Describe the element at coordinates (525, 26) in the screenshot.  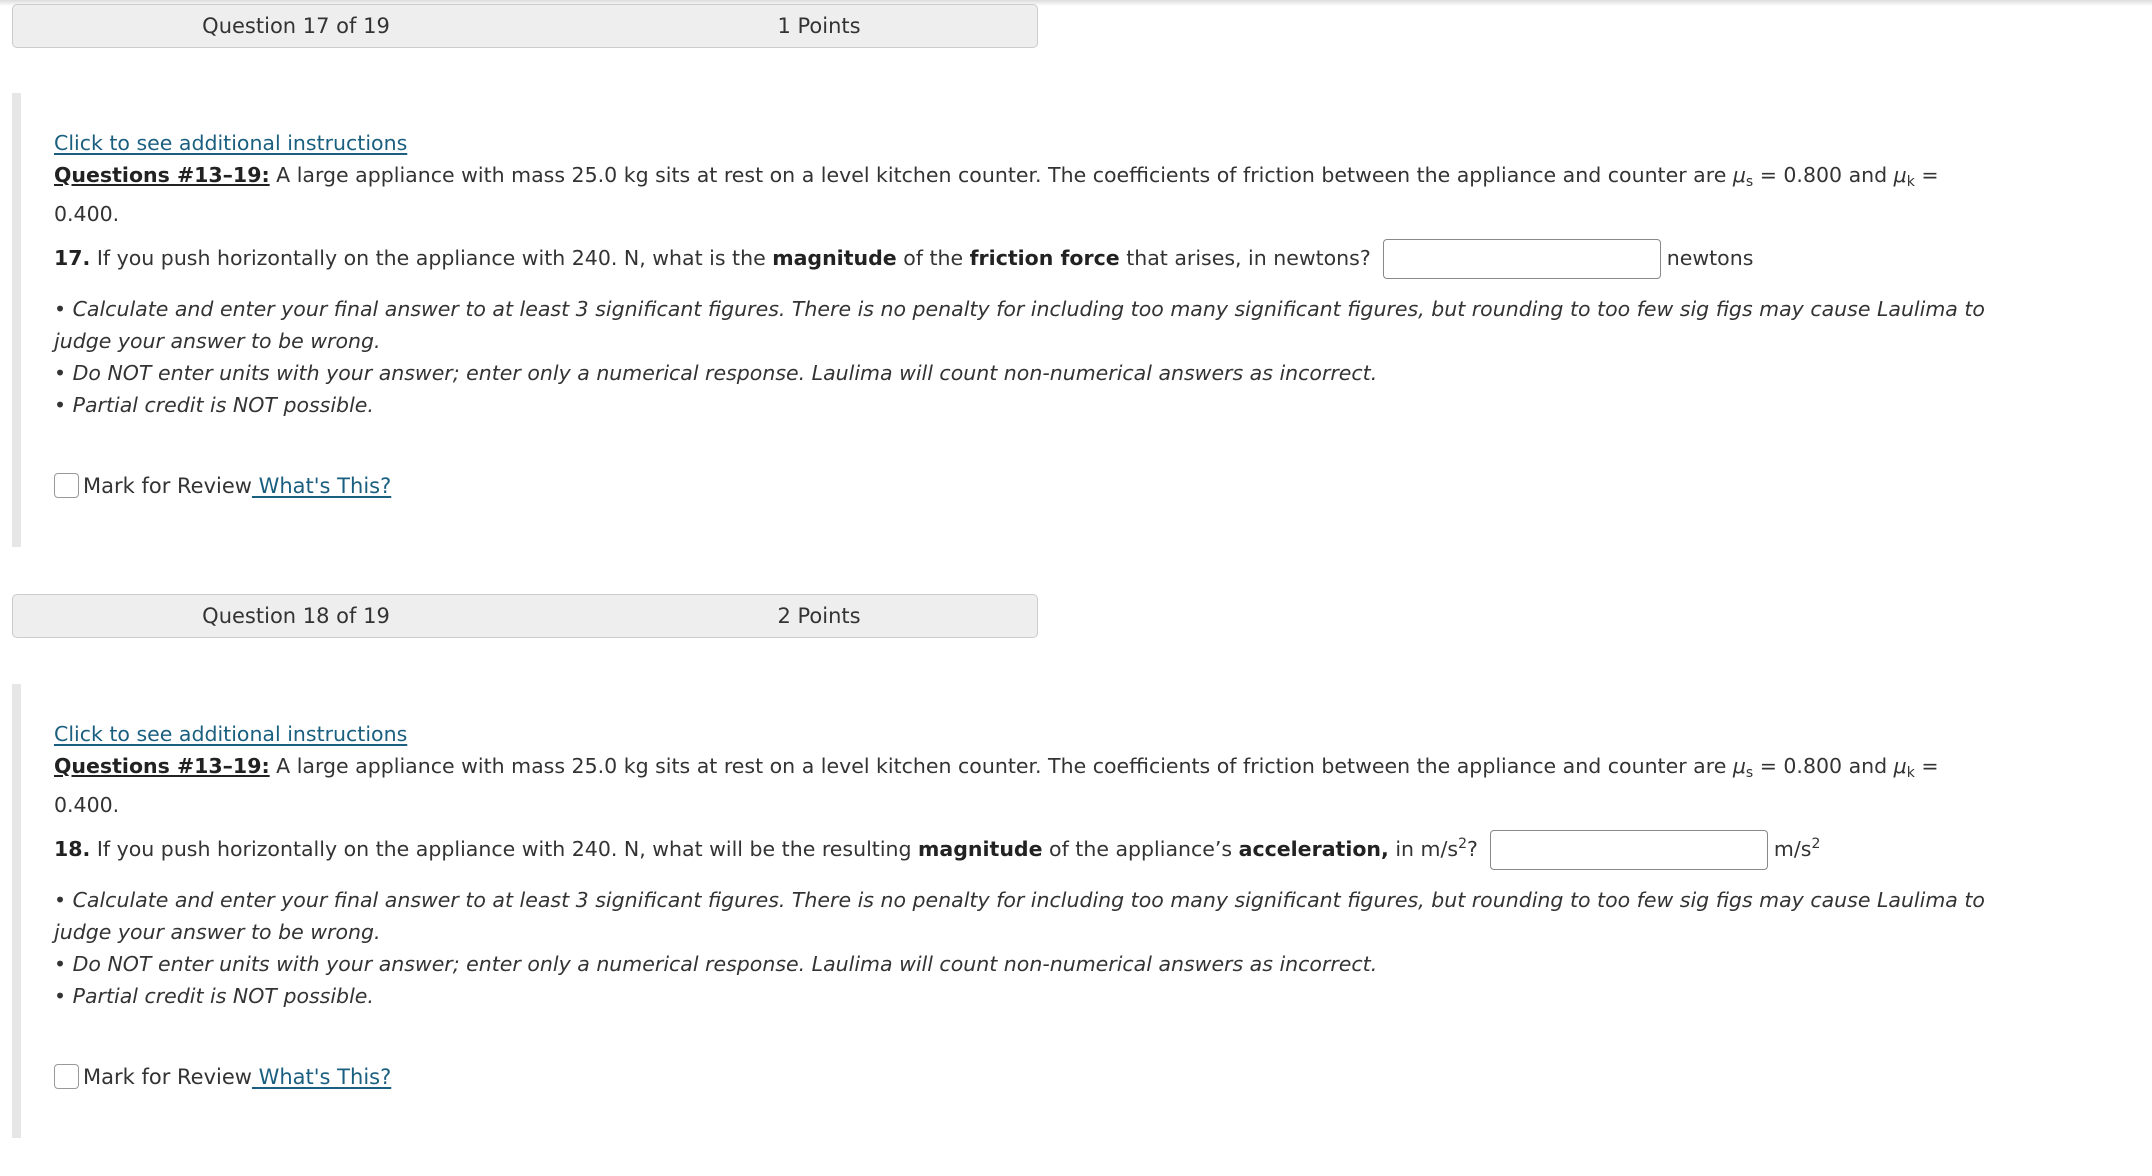
I see `question-17-header: Question 17 of 19 1 Points` at that location.